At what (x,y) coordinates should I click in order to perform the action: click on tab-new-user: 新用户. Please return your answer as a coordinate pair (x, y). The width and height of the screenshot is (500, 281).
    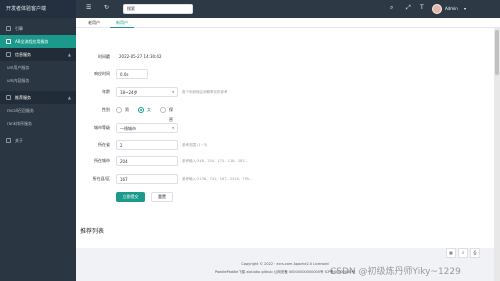
    Looking at the image, I should click on (122, 23).